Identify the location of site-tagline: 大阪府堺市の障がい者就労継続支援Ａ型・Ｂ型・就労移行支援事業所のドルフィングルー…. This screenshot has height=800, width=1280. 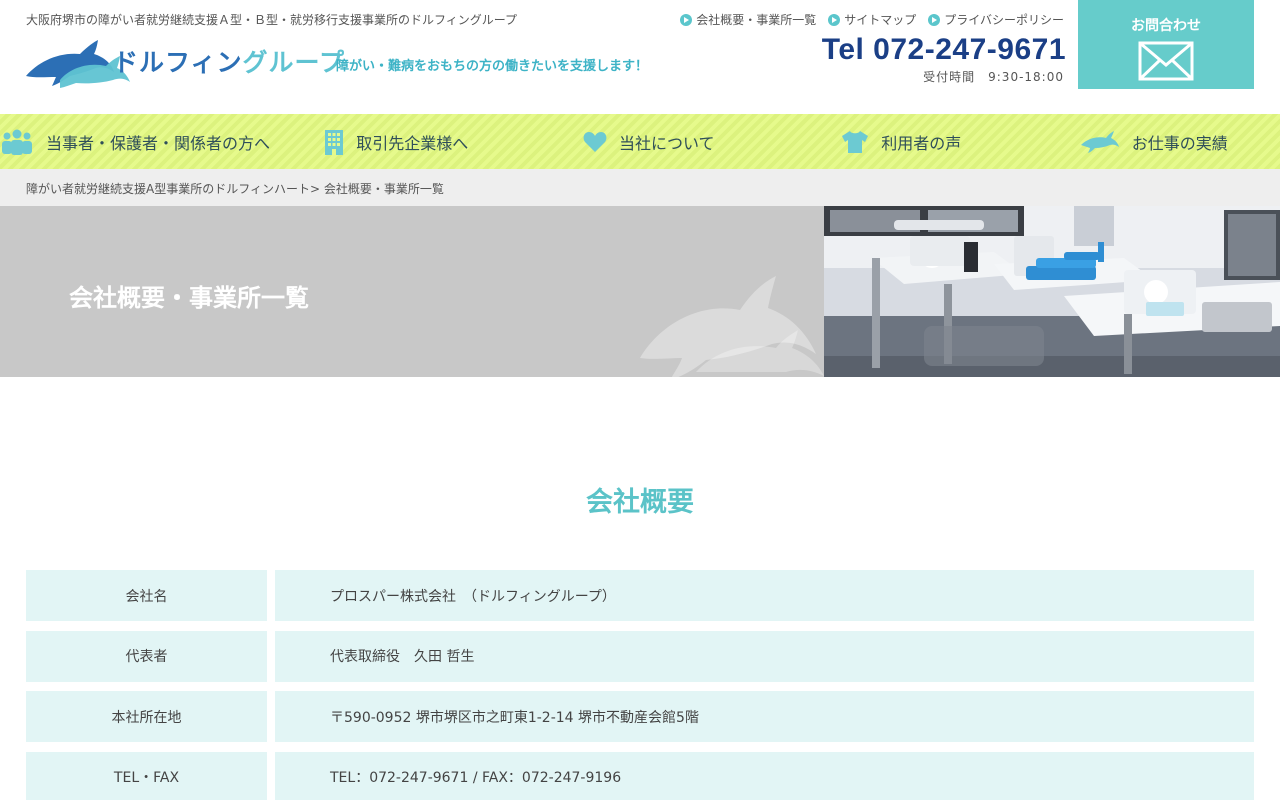
(272, 20).